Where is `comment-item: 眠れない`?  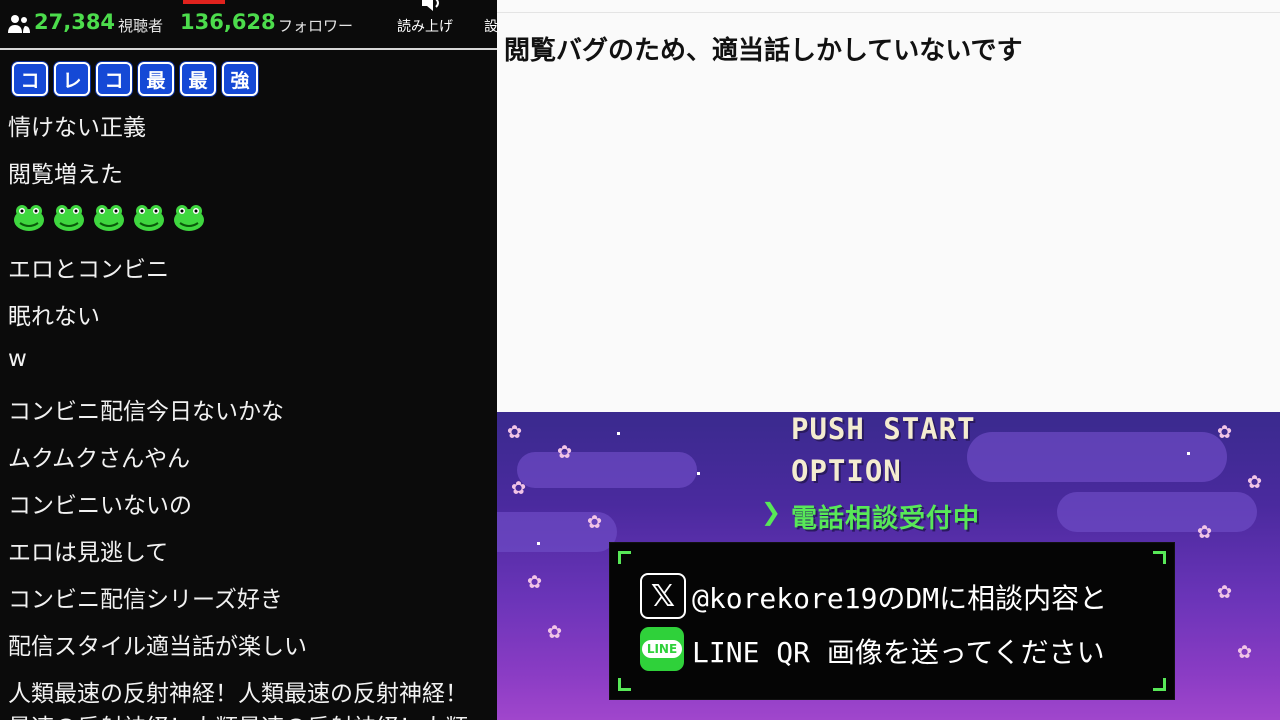 comment-item: 眠れない is located at coordinates (54, 317).